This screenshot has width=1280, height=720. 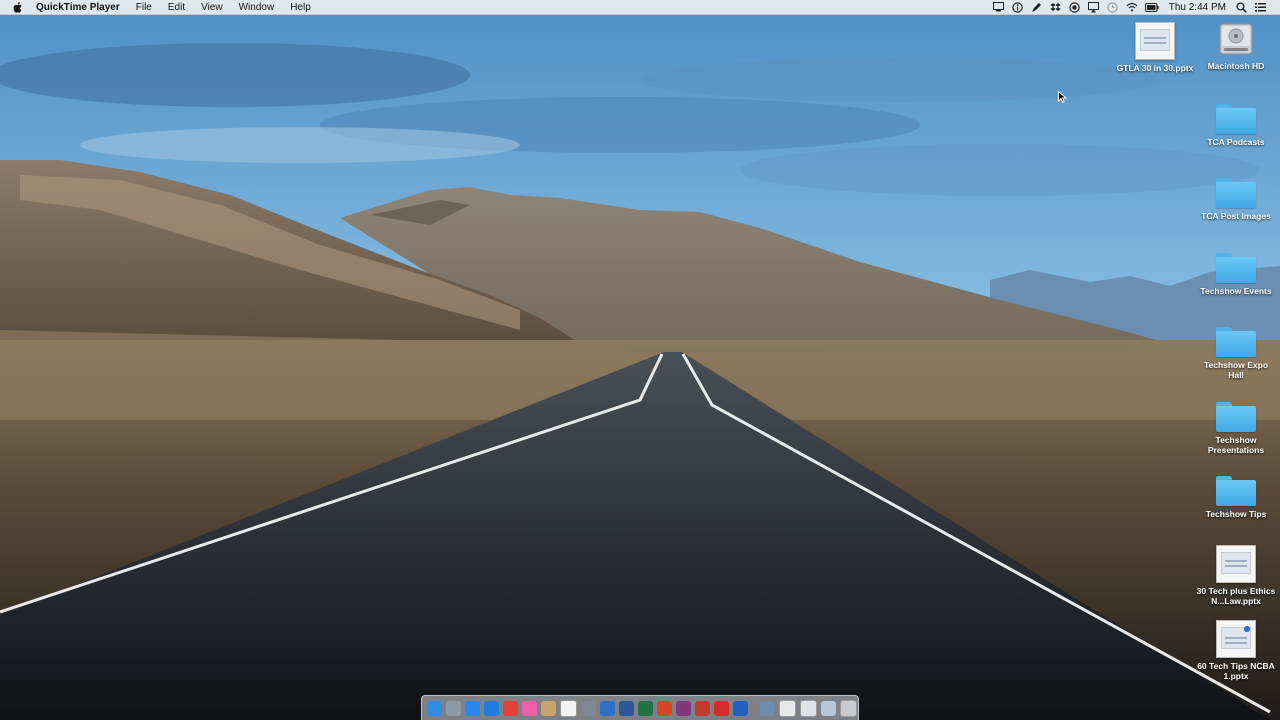 I want to click on desktop-item-label: Techshow Expo Hall, so click(x=1236, y=370).